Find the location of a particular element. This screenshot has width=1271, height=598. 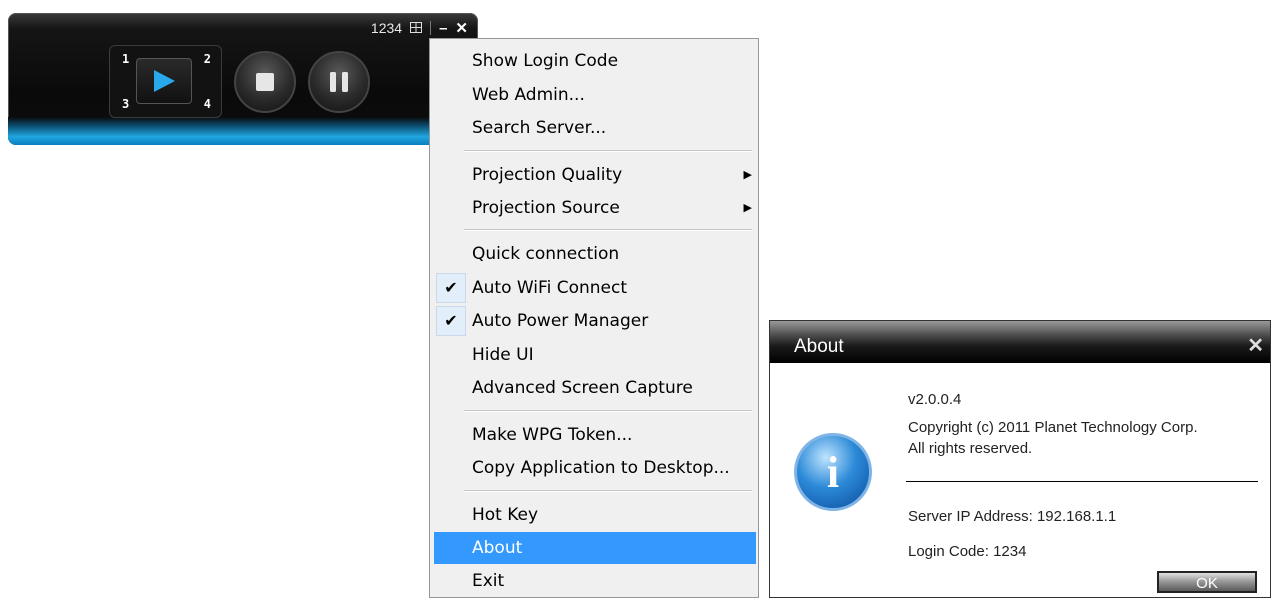

dialog-divider is located at coordinates (1082, 481).